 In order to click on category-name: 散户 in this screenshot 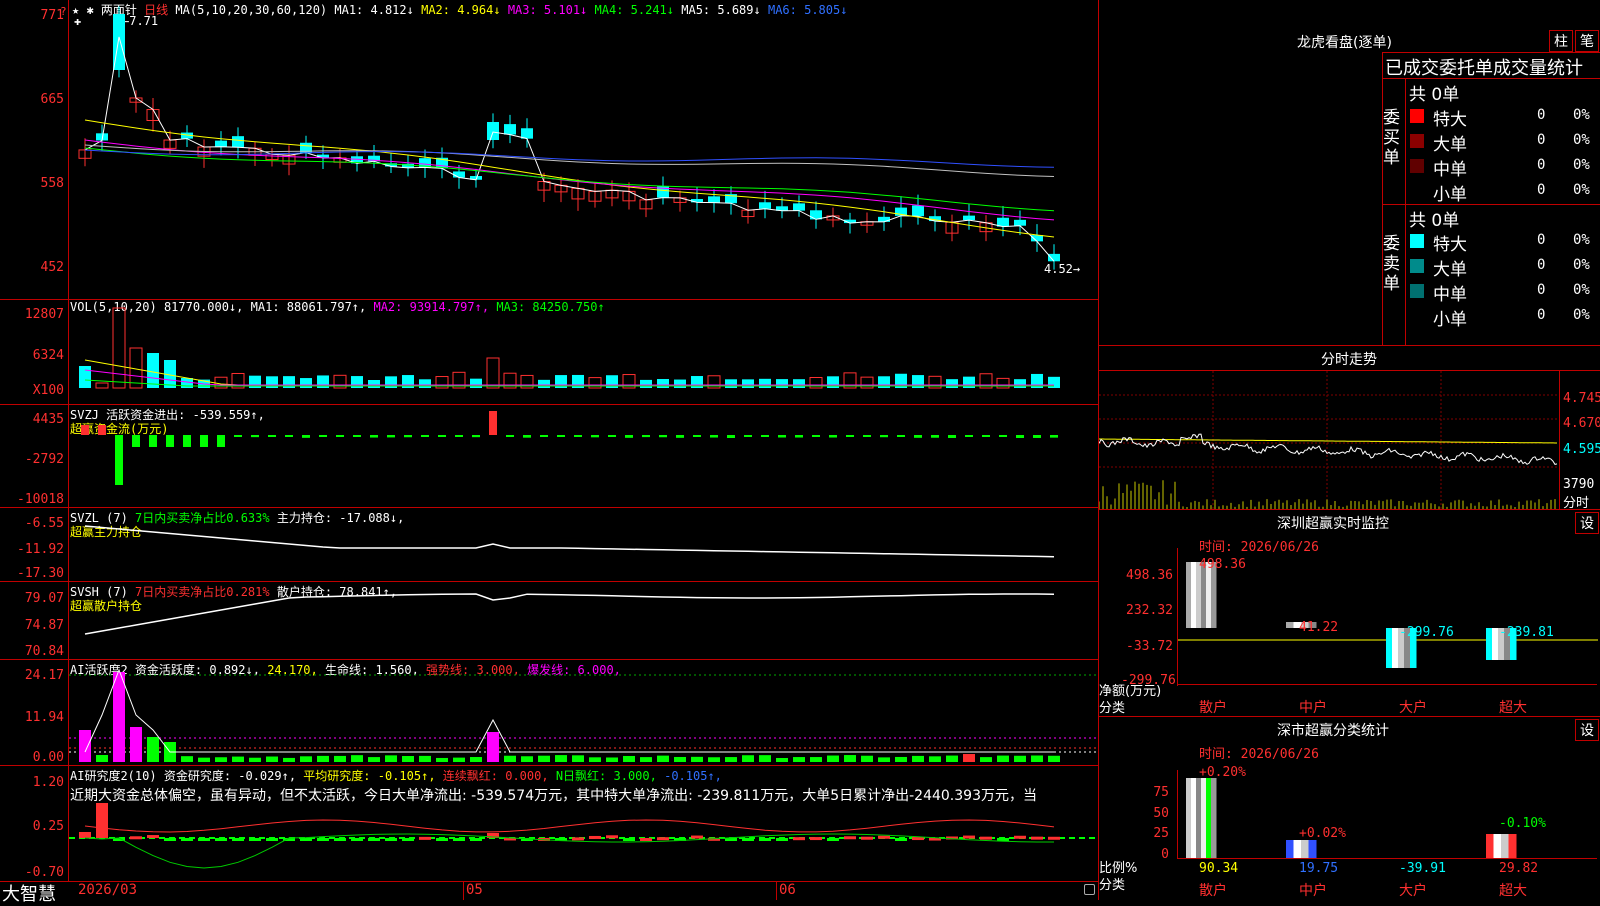, I will do `click(1213, 891)`.